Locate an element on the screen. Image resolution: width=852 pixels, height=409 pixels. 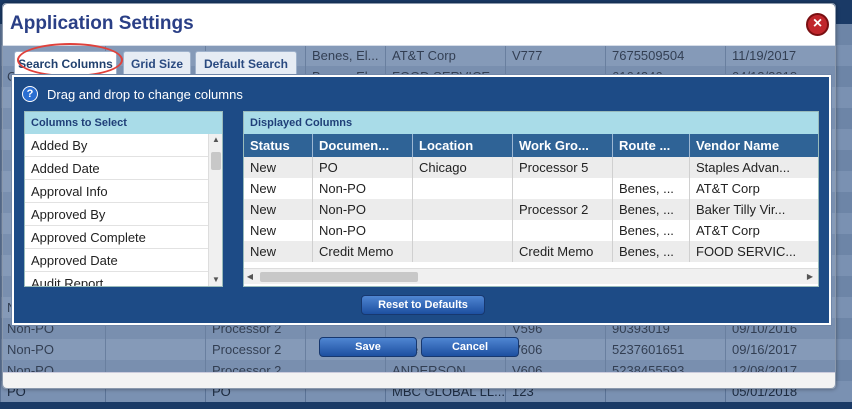
tab-search-columns: Search Columns is located at coordinates (65, 63).